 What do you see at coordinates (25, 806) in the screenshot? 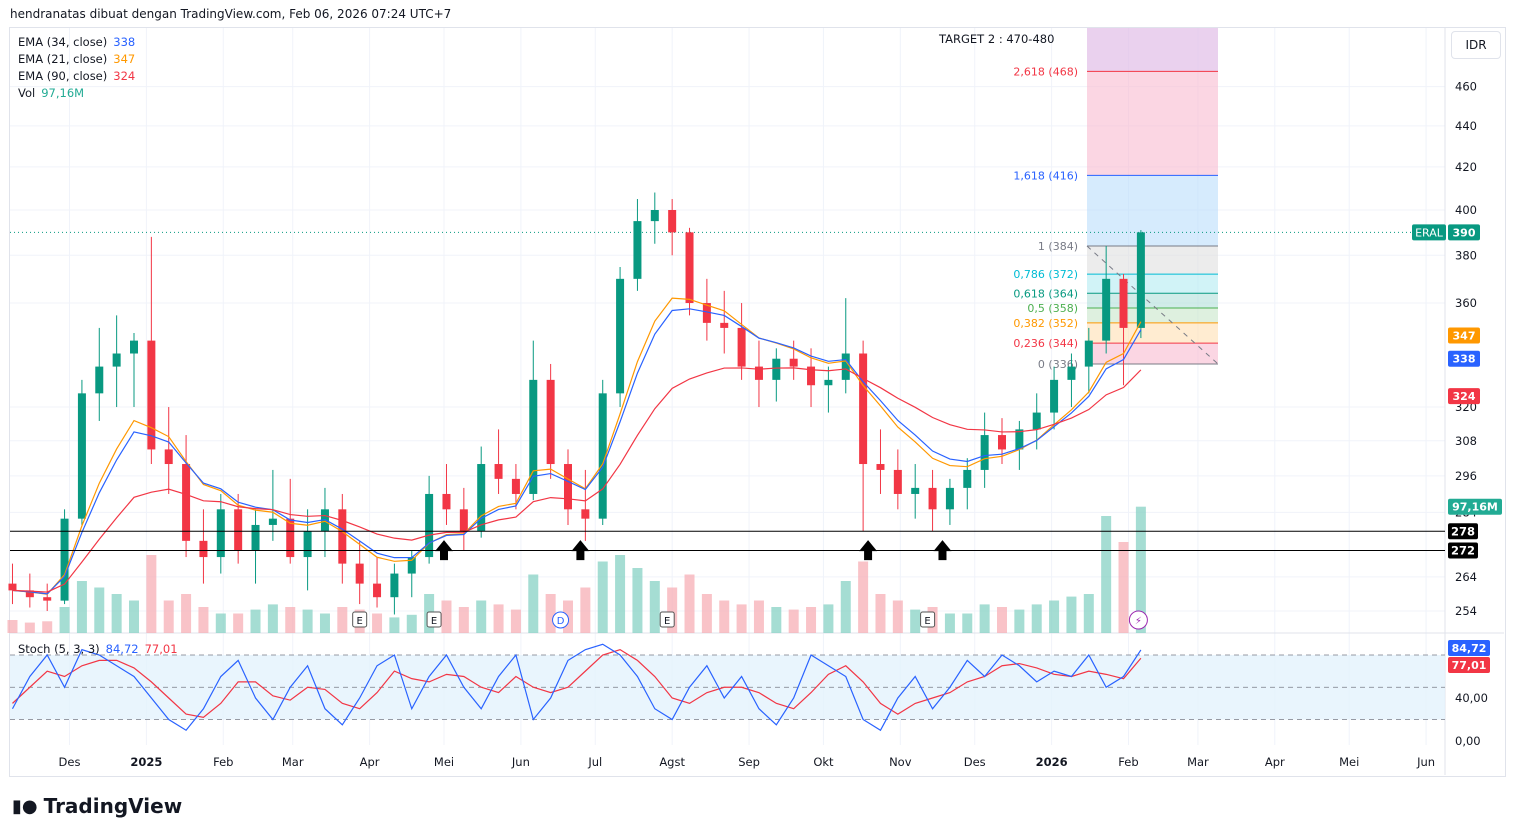
I see `logo-icon: ▮●` at bounding box center [25, 806].